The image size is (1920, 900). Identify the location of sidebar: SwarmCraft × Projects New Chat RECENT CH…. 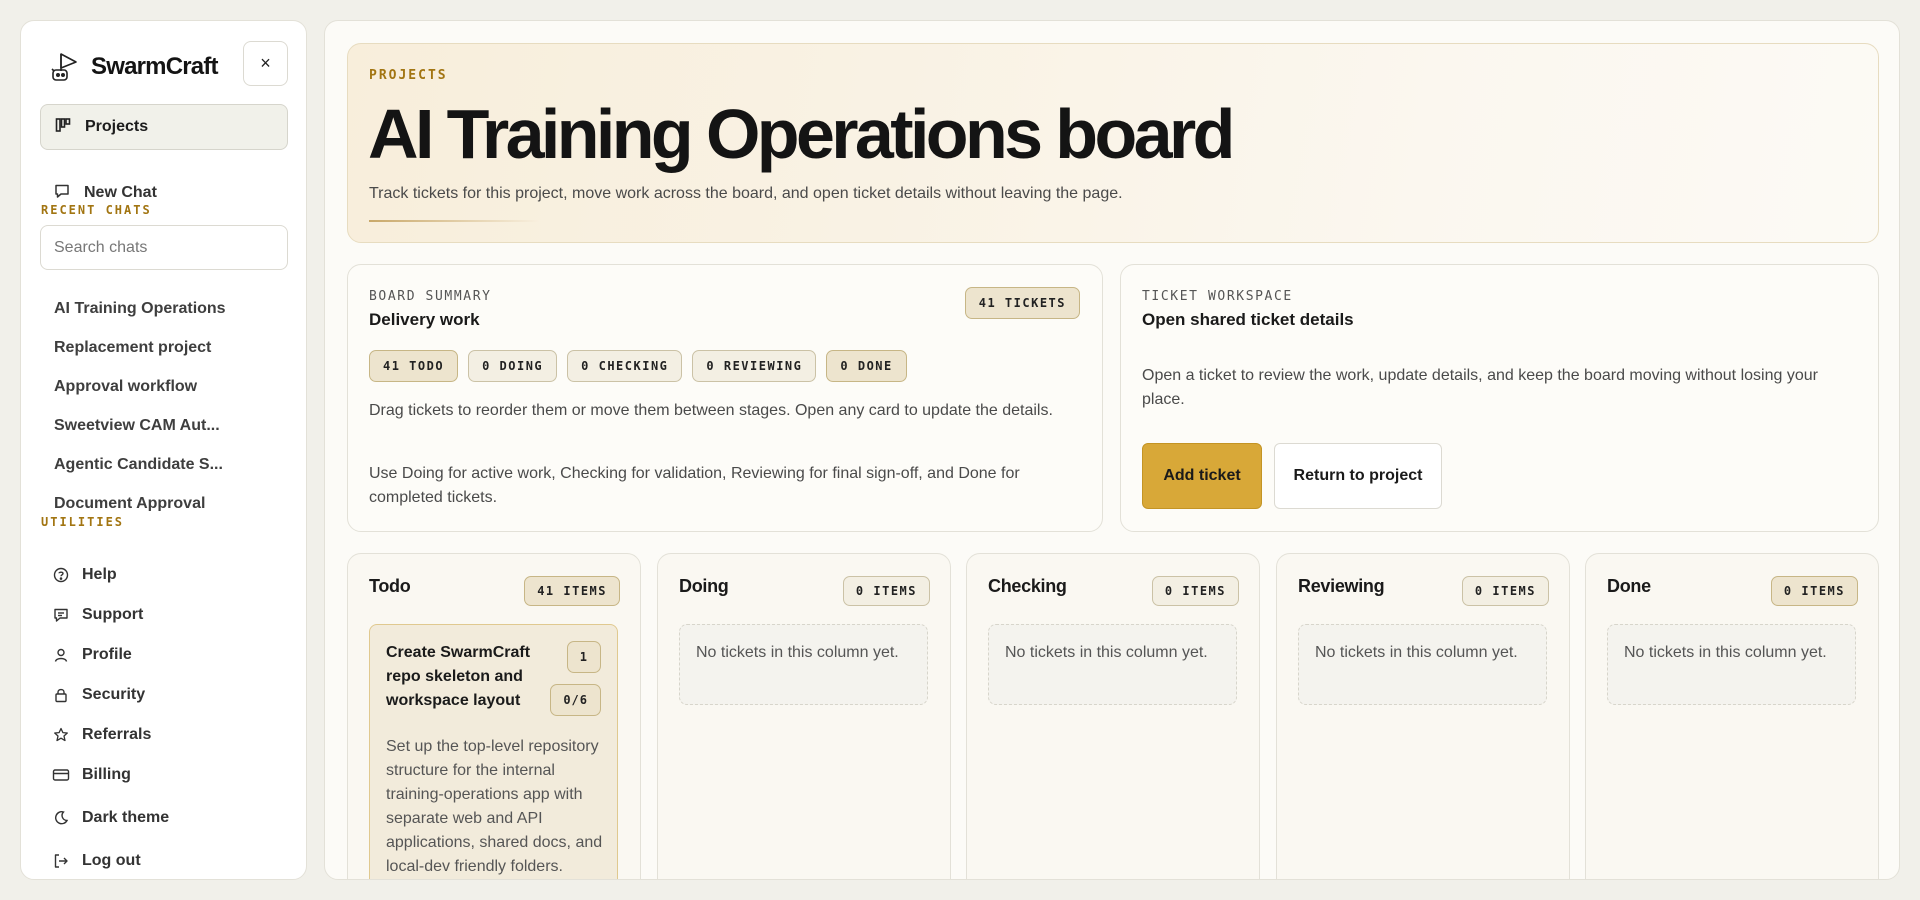
(163, 450).